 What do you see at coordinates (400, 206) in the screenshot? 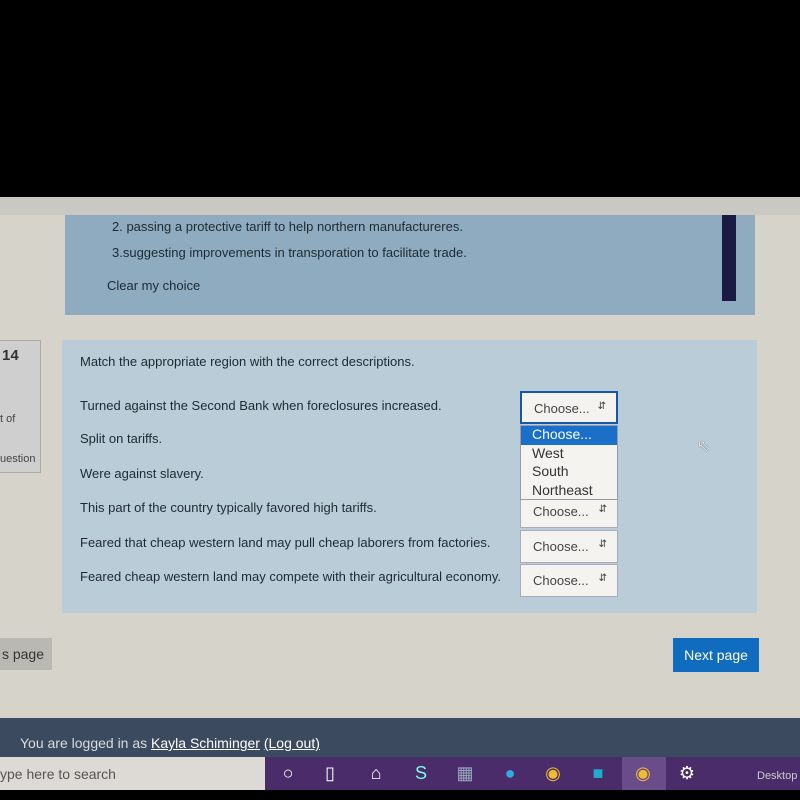
I see `top-strip` at bounding box center [400, 206].